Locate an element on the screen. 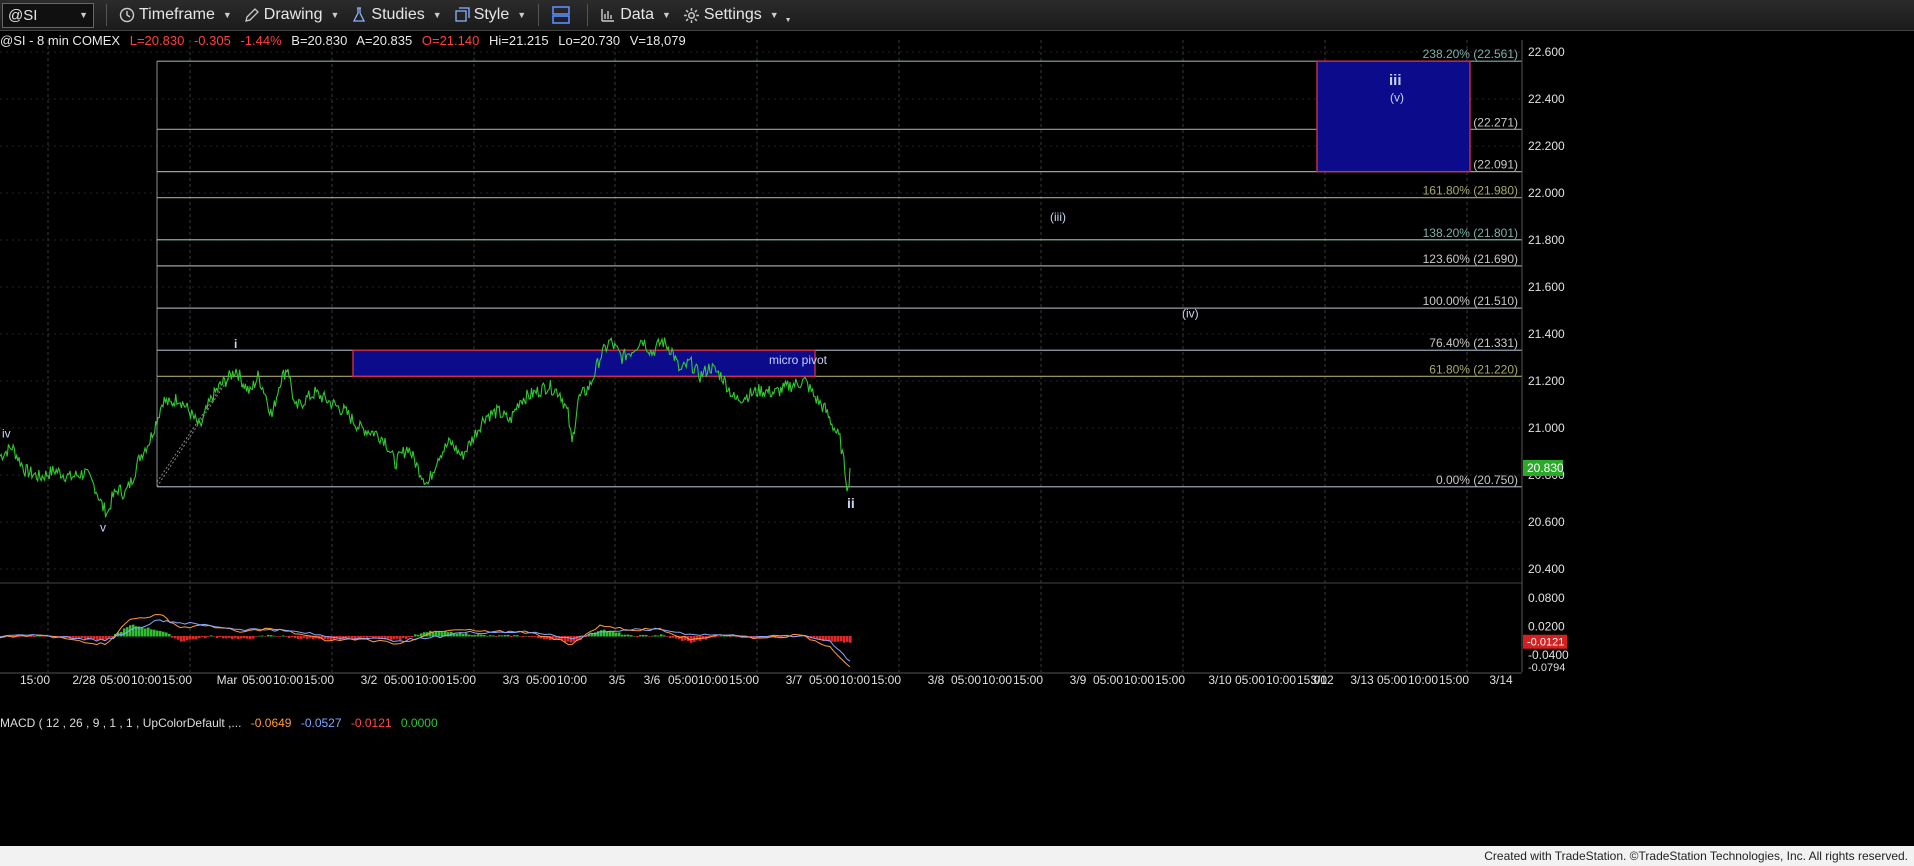  studies-menu: Studies ▼ is located at coordinates (396, 15).